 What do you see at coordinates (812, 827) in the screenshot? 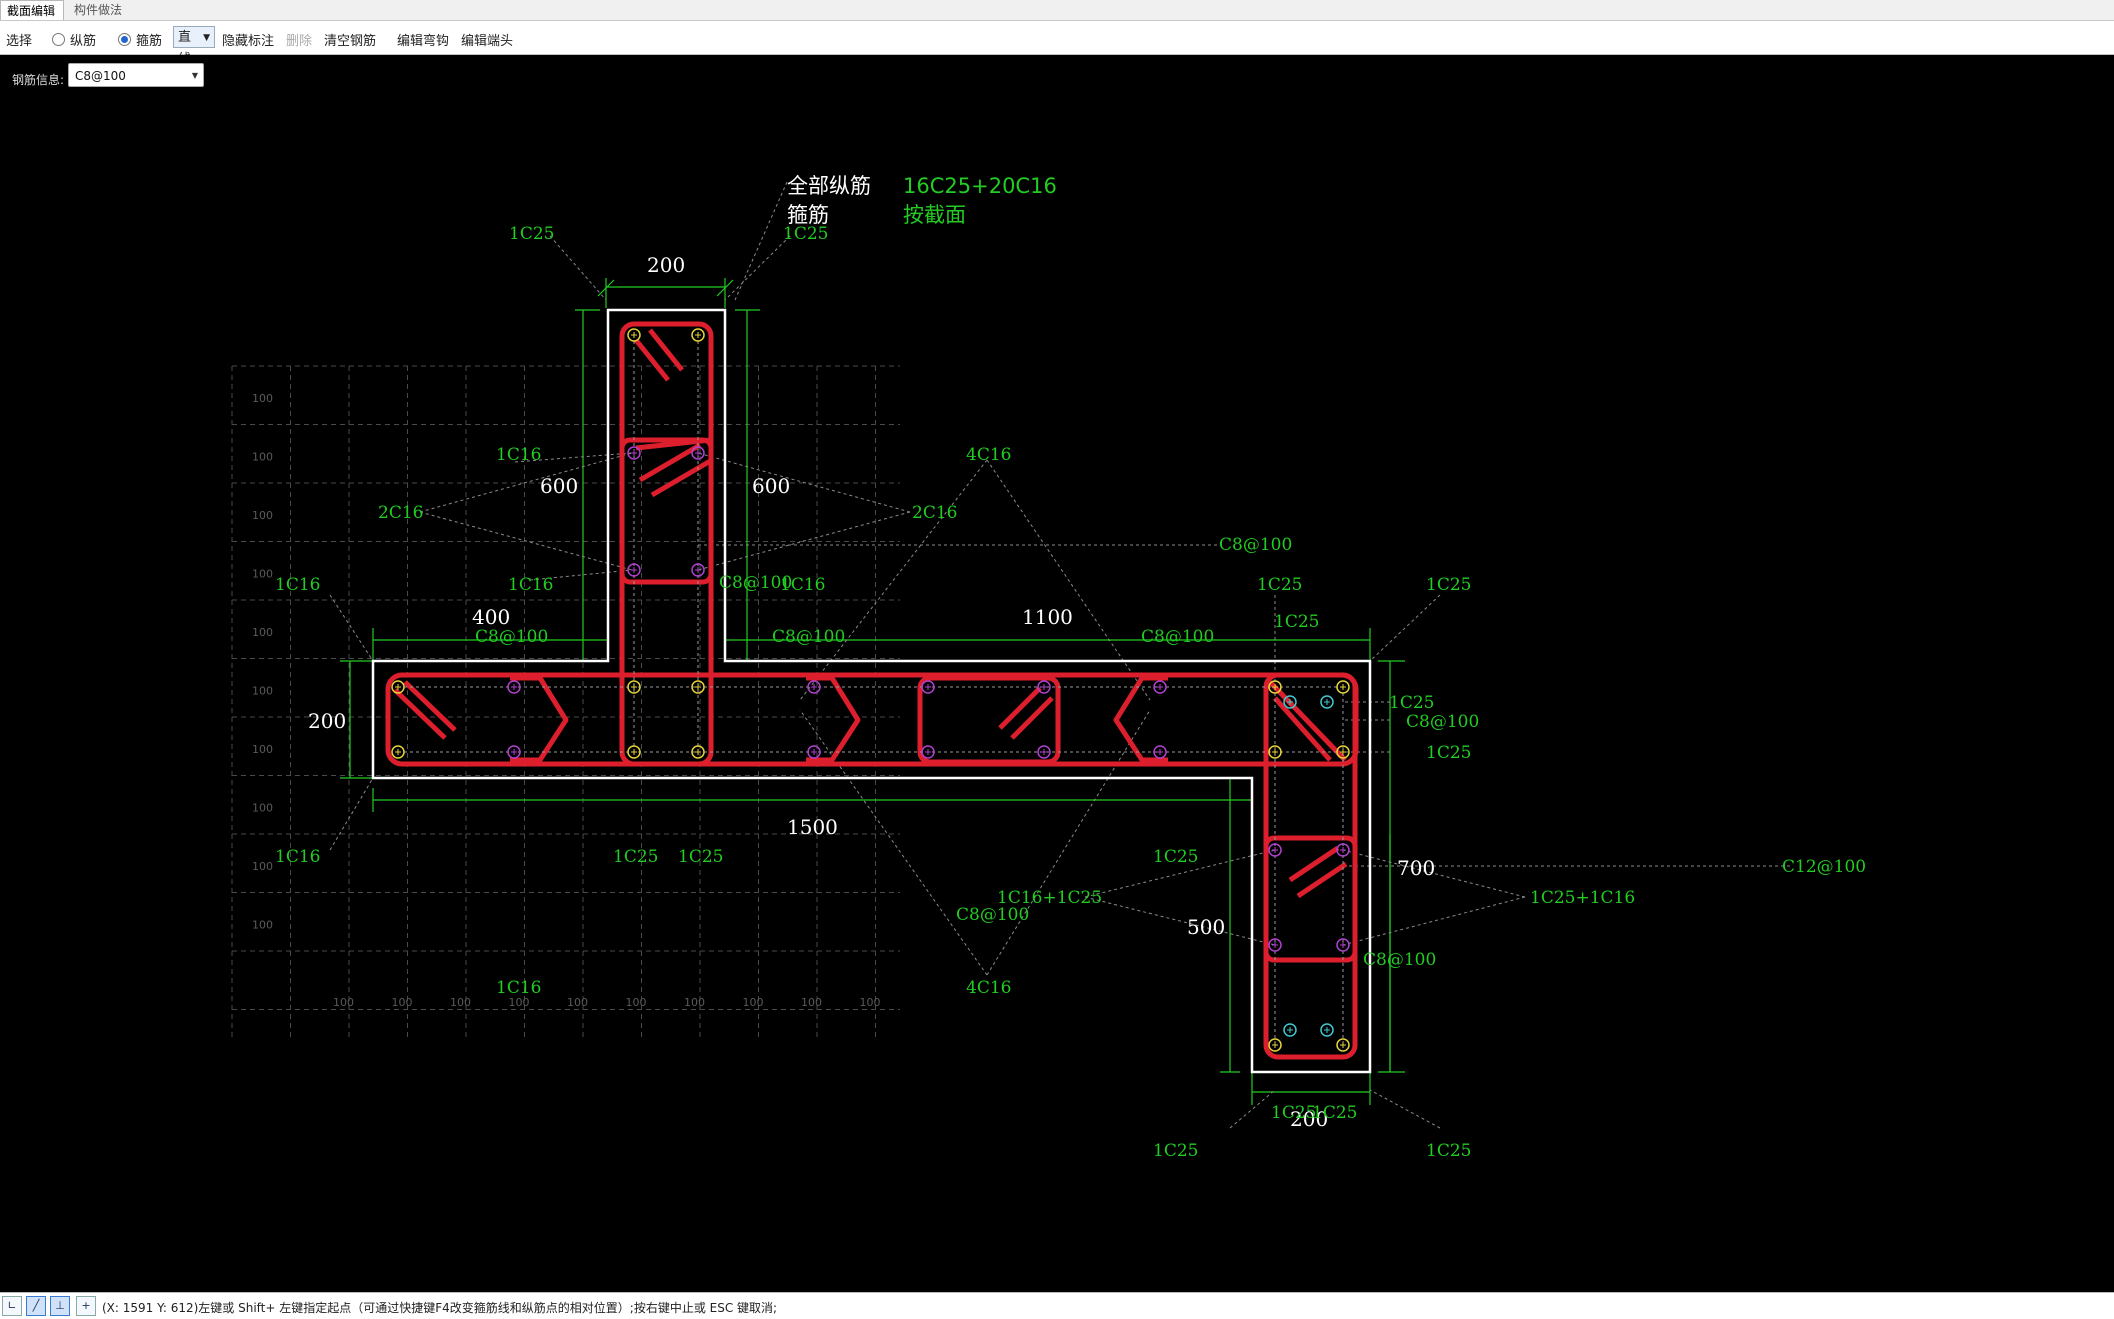
I see `dim-1500: 1500` at bounding box center [812, 827].